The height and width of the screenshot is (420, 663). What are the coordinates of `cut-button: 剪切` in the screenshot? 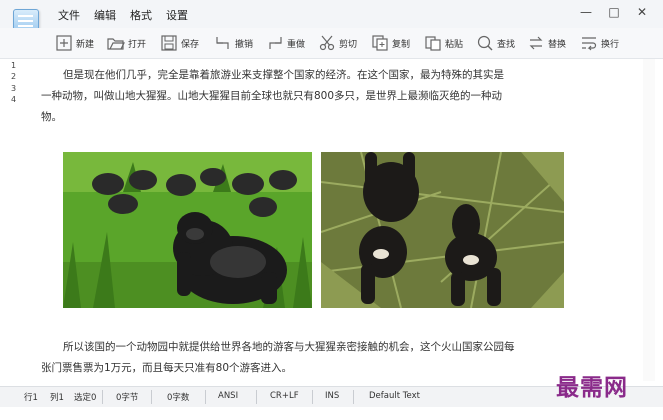 It's located at (337, 43).